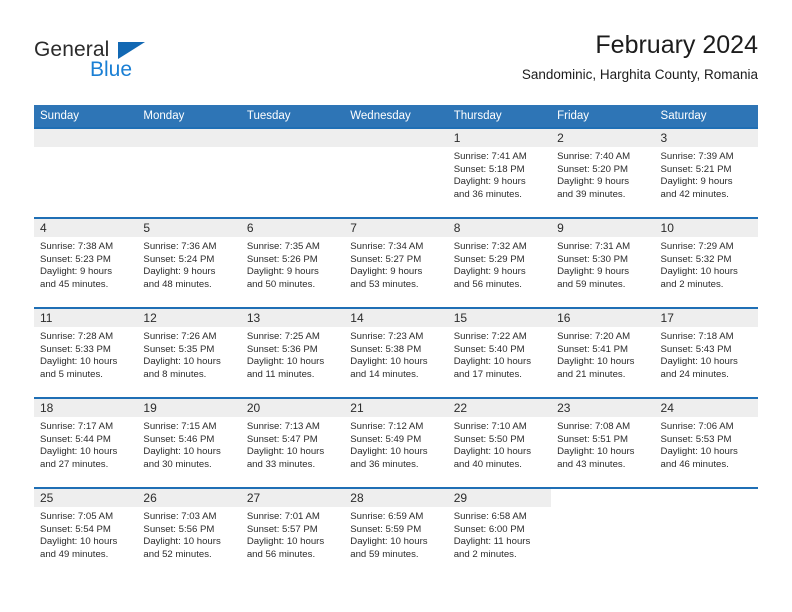 The width and height of the screenshot is (792, 612). Describe the element at coordinates (283, 426) in the screenshot. I see `day-sun-info-line: Sunrise: 7:13 AM` at that location.